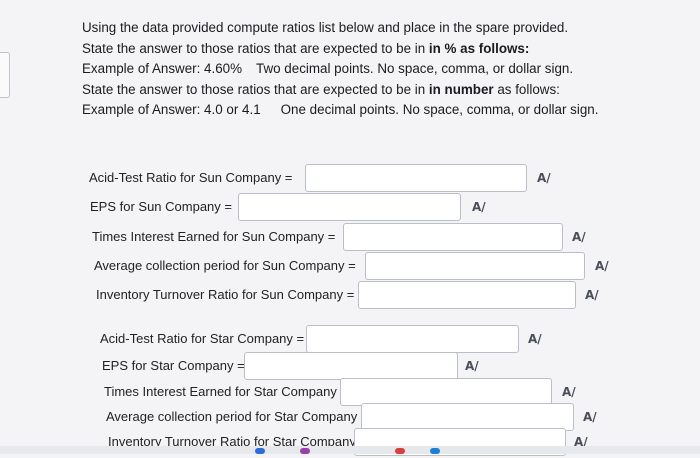 This screenshot has height=458, width=700. I want to click on field-label: EPS for Star Company =, so click(173, 365).